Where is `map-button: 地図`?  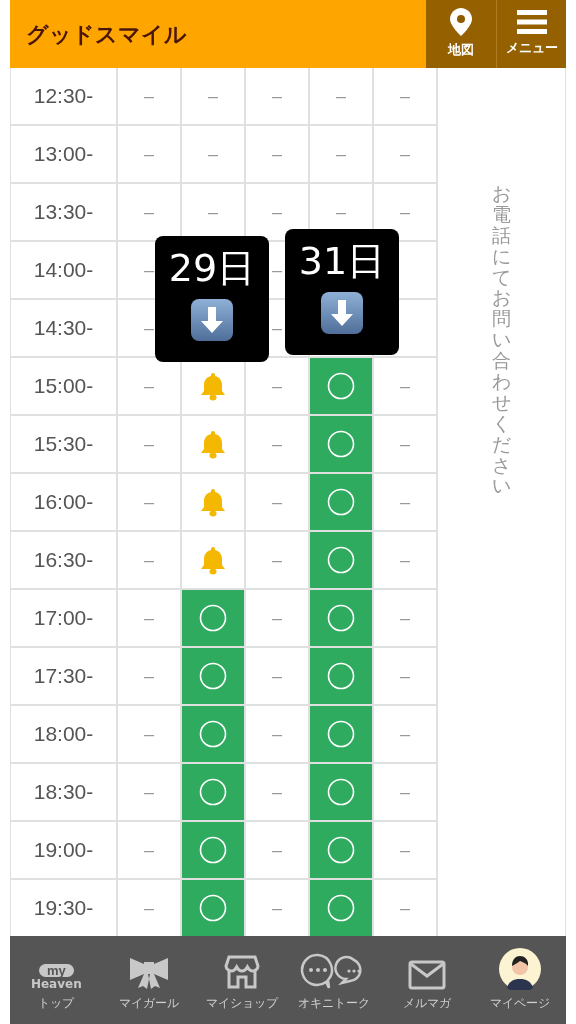
map-button: 地図 is located at coordinates (461, 34).